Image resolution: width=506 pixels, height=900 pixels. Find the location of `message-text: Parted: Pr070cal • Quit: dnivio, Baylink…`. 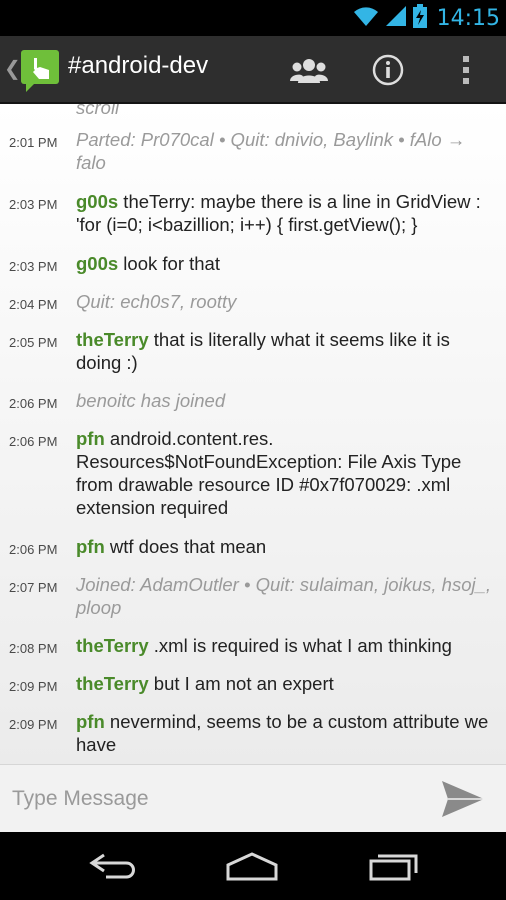

message-text: Parted: Pr070cal • Quit: dnivio, Baylink… is located at coordinates (271, 151).